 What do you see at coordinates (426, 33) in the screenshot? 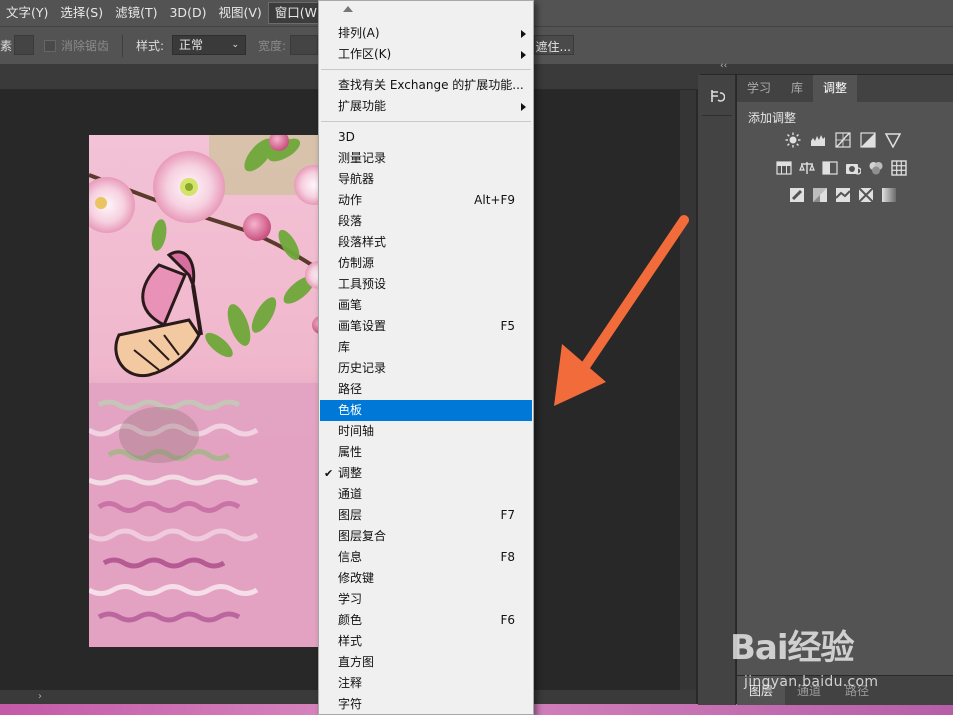
I see `menu-item: 排列(A)` at bounding box center [426, 33].